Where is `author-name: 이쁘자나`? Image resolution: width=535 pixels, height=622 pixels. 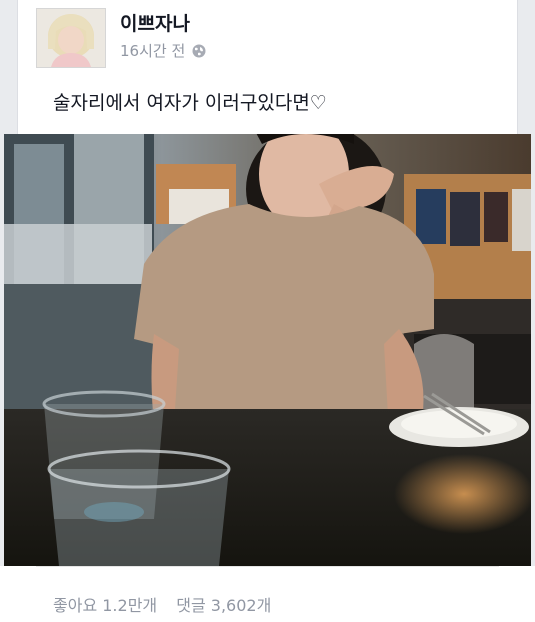
author-name: 이쁘자나 is located at coordinates (155, 22).